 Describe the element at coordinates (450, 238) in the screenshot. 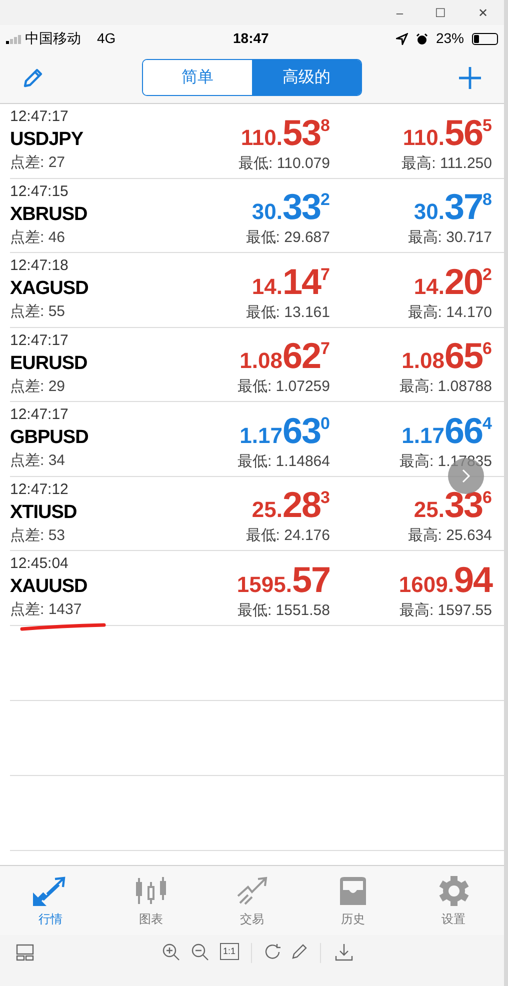

I see `high-label: 最高: 30.717` at that location.